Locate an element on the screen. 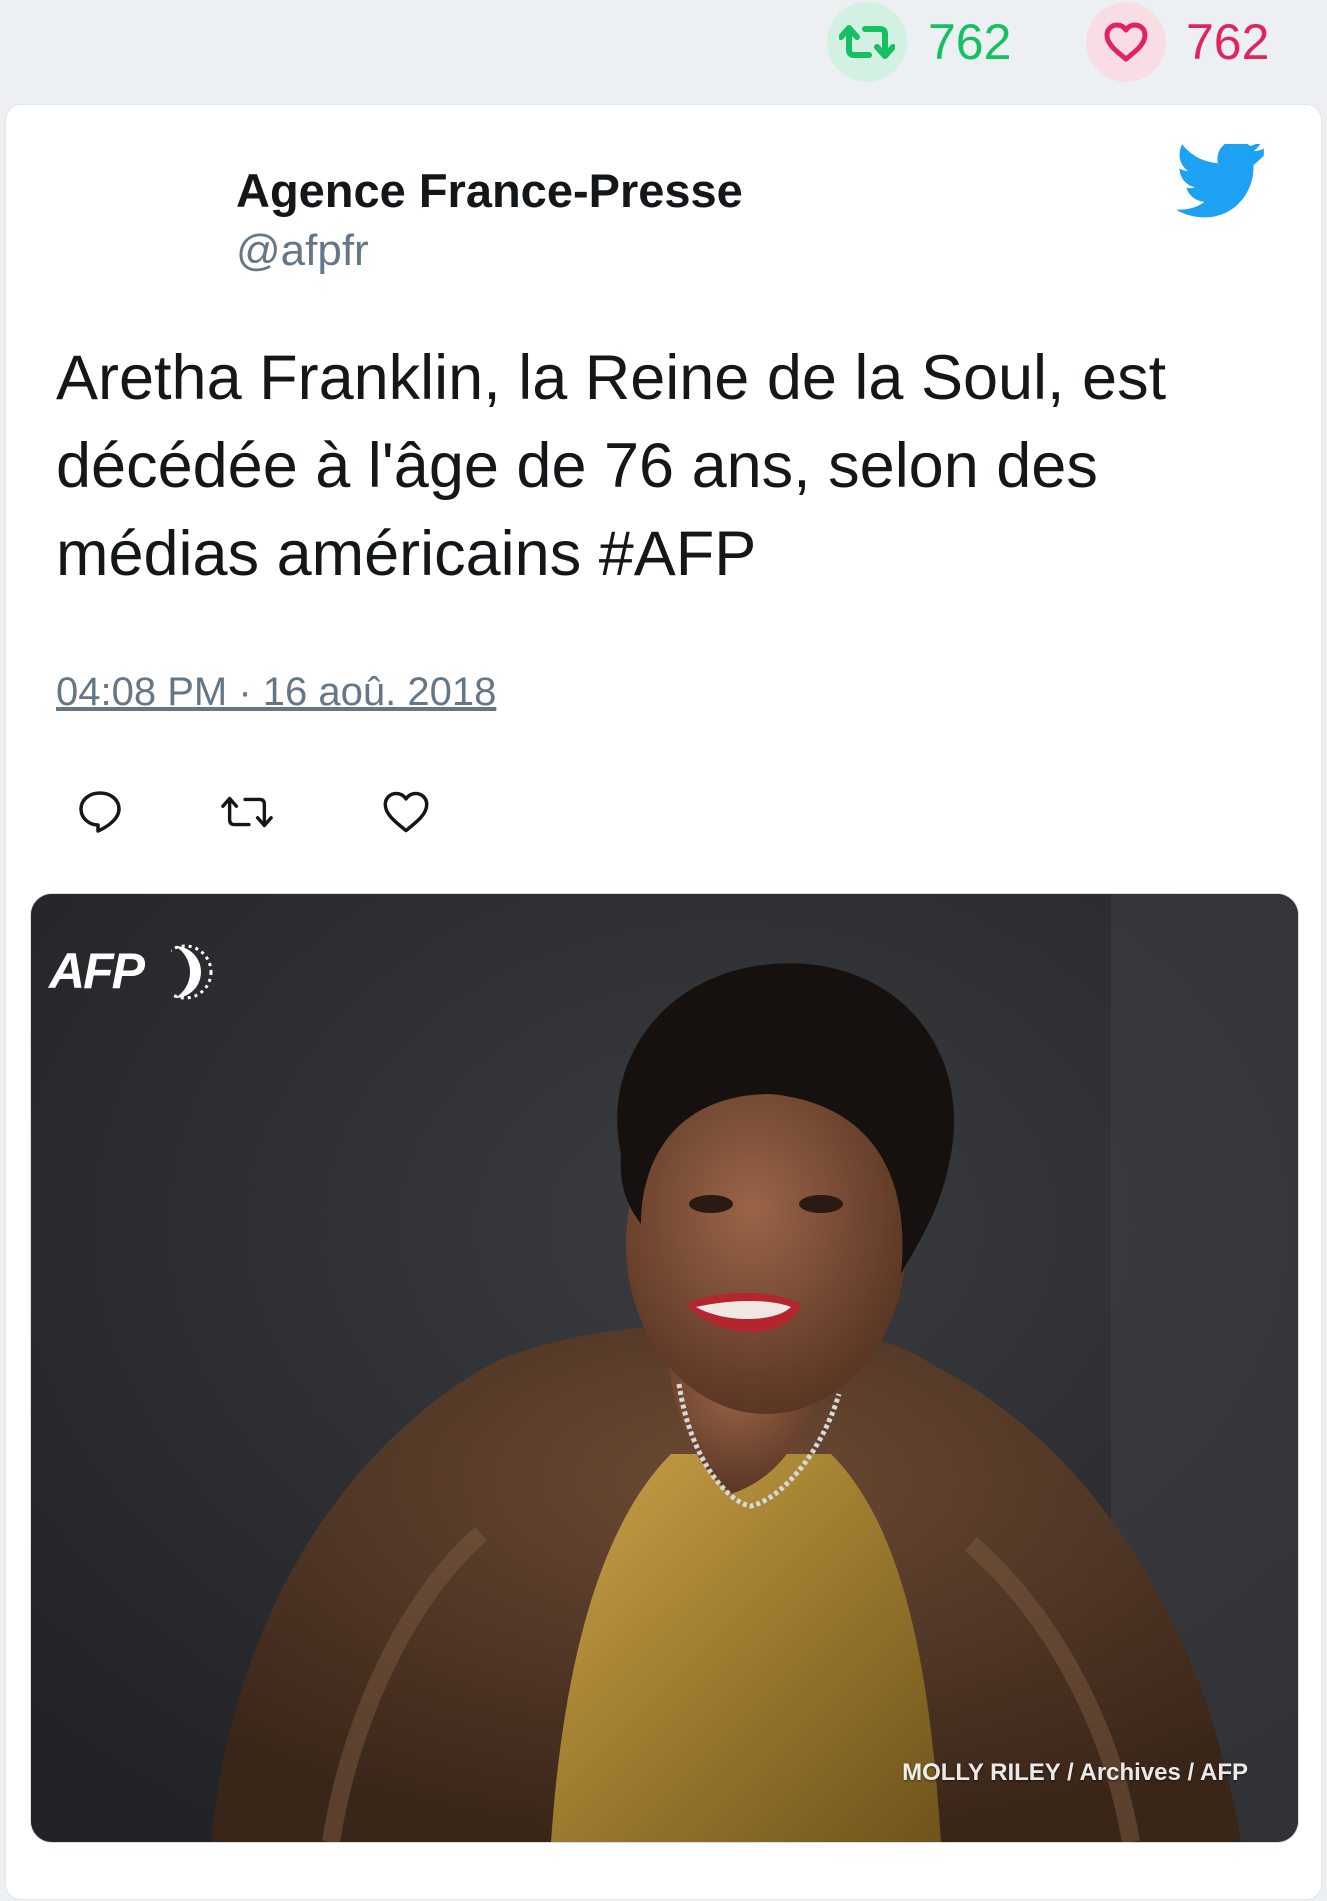 This screenshot has width=1327, height=1901. photo-credit: MOLLY RILEY / Archives / AFP is located at coordinates (1075, 1772).